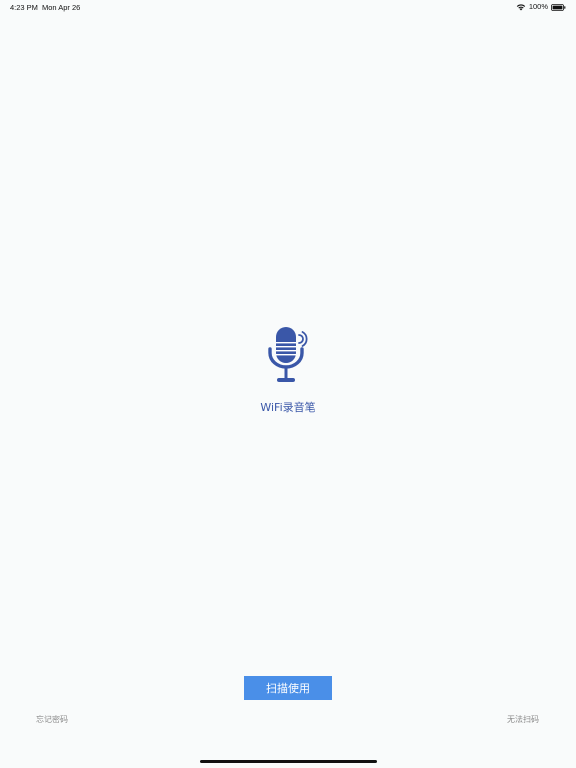 Image resolution: width=576 pixels, height=768 pixels. I want to click on status-bar: 4:23 PM Mon Apr 26 100%, so click(288, 7).